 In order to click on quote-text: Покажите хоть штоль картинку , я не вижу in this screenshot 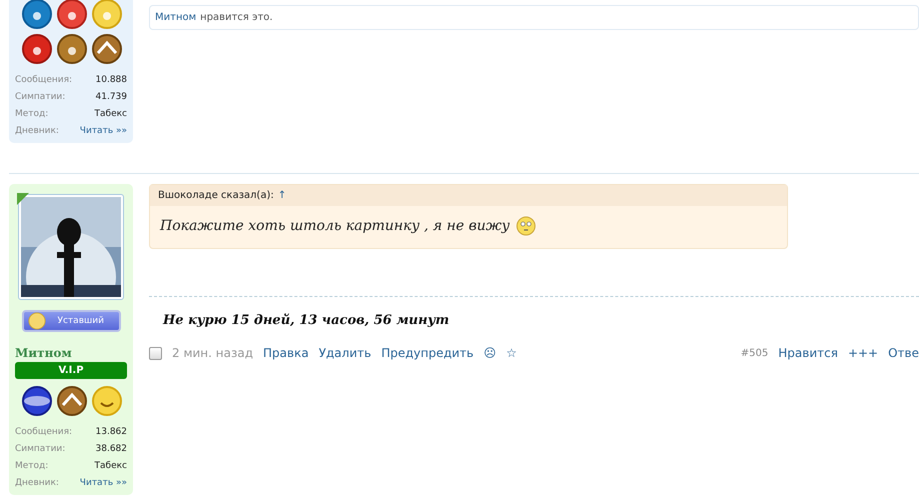, I will do `click(335, 226)`.